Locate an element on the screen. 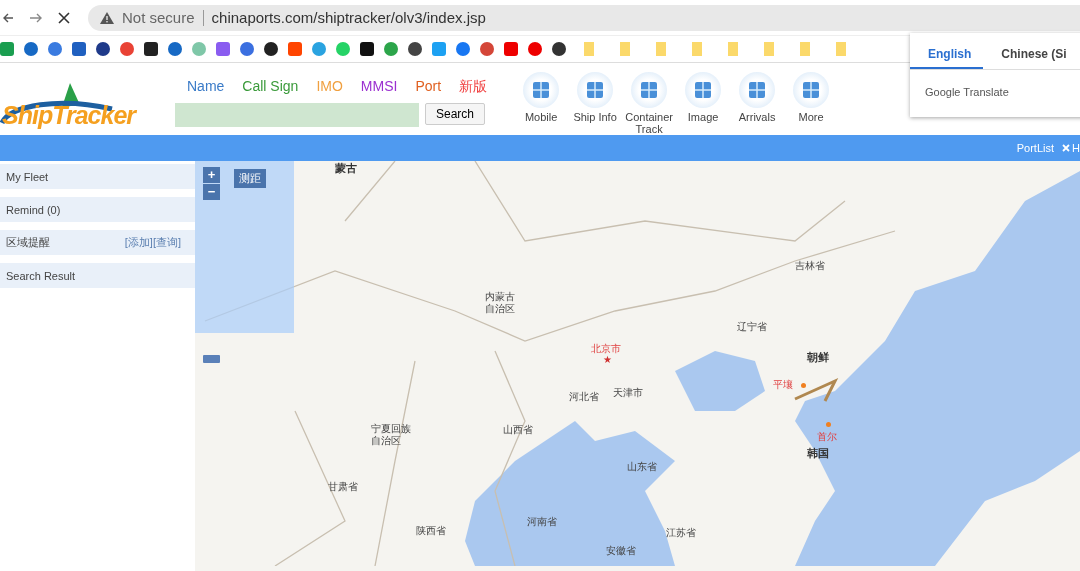 Image resolution: width=1080 pixels, height=571 pixels. nav-label: Arrivals is located at coordinates (757, 117).